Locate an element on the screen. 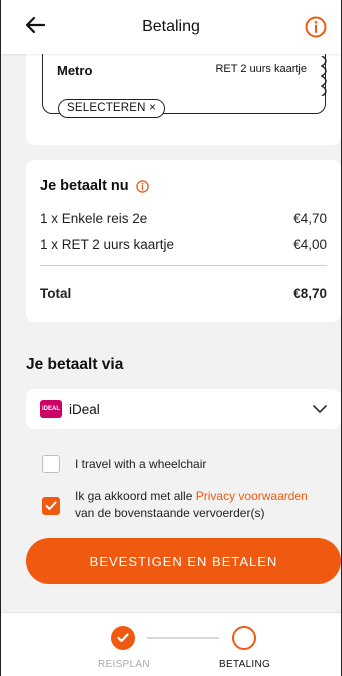 The image size is (342, 676). top-bar: Betaling is located at coordinates (171, 27).